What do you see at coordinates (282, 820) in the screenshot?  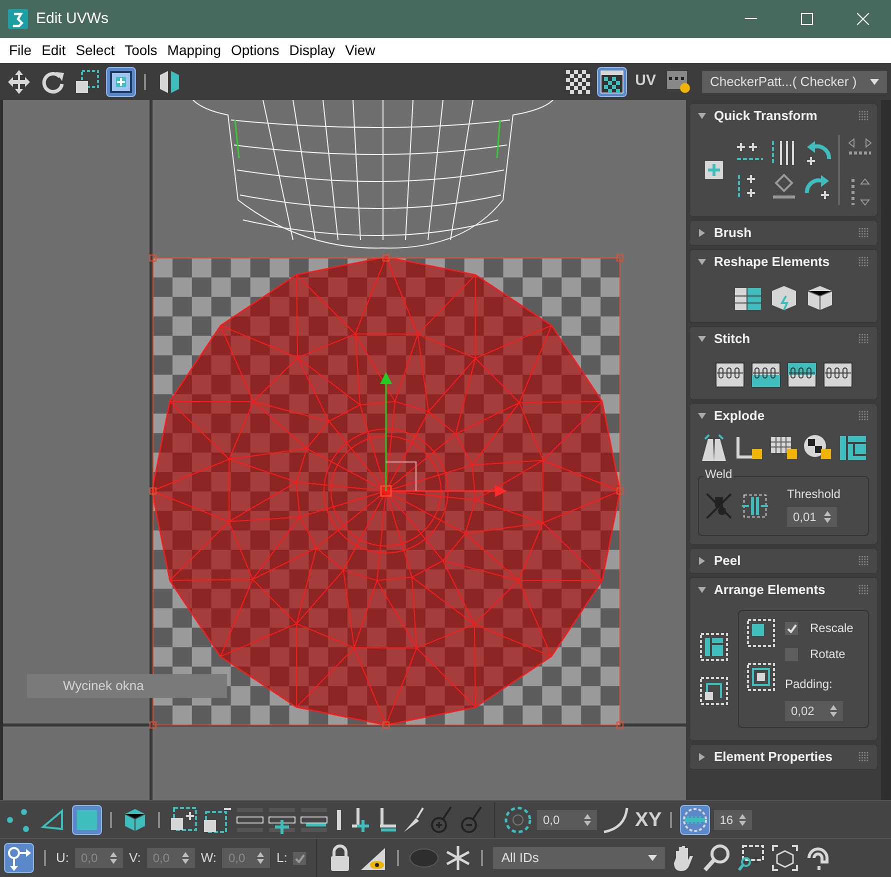 I see `grow-ring-icon` at bounding box center [282, 820].